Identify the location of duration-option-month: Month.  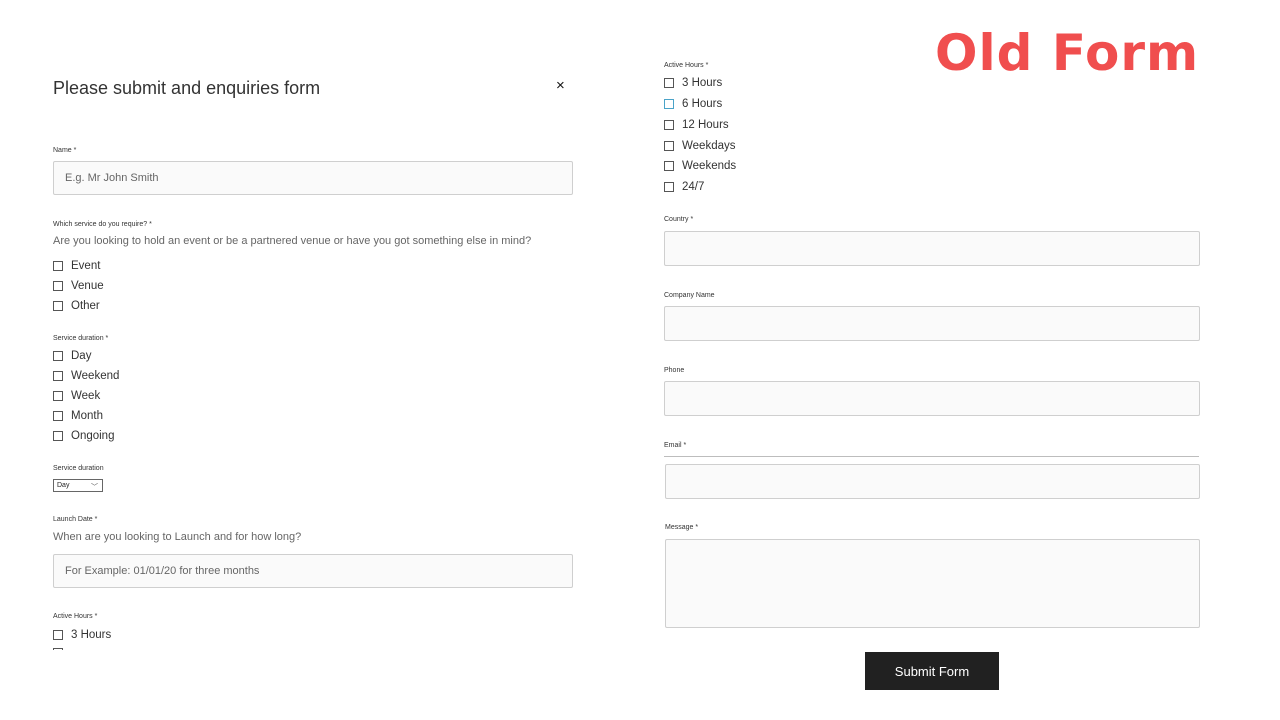
(78, 416).